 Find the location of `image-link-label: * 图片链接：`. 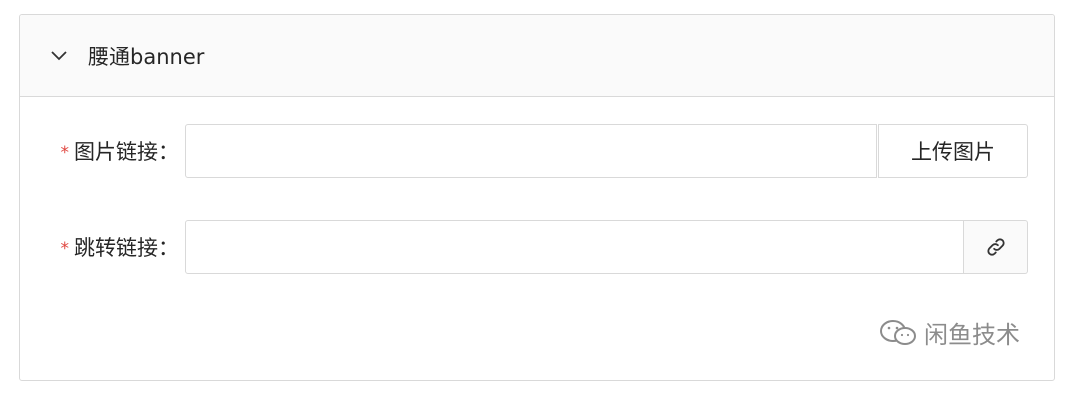

image-link-label: * 图片链接： is located at coordinates (120, 152).